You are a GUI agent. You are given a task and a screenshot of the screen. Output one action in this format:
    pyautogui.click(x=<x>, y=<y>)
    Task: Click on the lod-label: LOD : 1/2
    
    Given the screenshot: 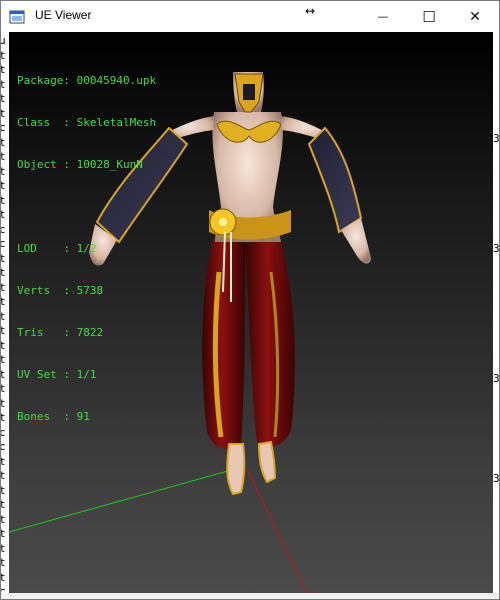 What is the action you would take?
    pyautogui.click(x=57, y=248)
    